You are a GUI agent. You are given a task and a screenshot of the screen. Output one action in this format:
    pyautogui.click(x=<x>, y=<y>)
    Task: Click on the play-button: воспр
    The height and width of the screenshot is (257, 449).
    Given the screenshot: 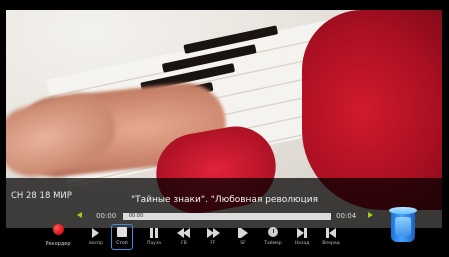 What is the action you would take?
    pyautogui.click(x=96, y=239)
    